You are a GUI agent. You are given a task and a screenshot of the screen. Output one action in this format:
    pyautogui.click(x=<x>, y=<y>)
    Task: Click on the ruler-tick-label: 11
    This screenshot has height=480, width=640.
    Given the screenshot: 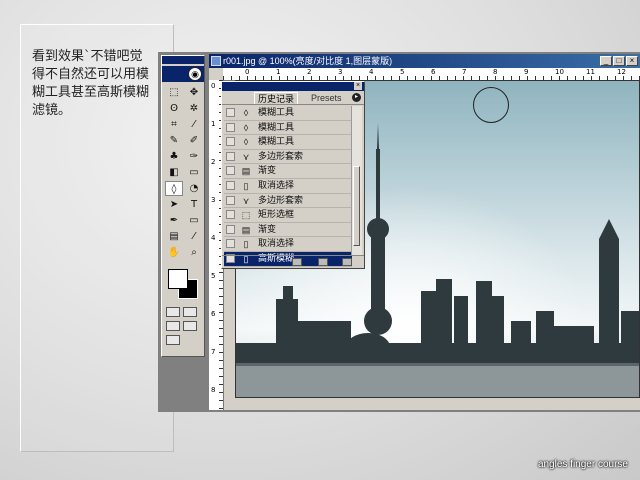 What is the action you would take?
    pyautogui.click(x=590, y=72)
    